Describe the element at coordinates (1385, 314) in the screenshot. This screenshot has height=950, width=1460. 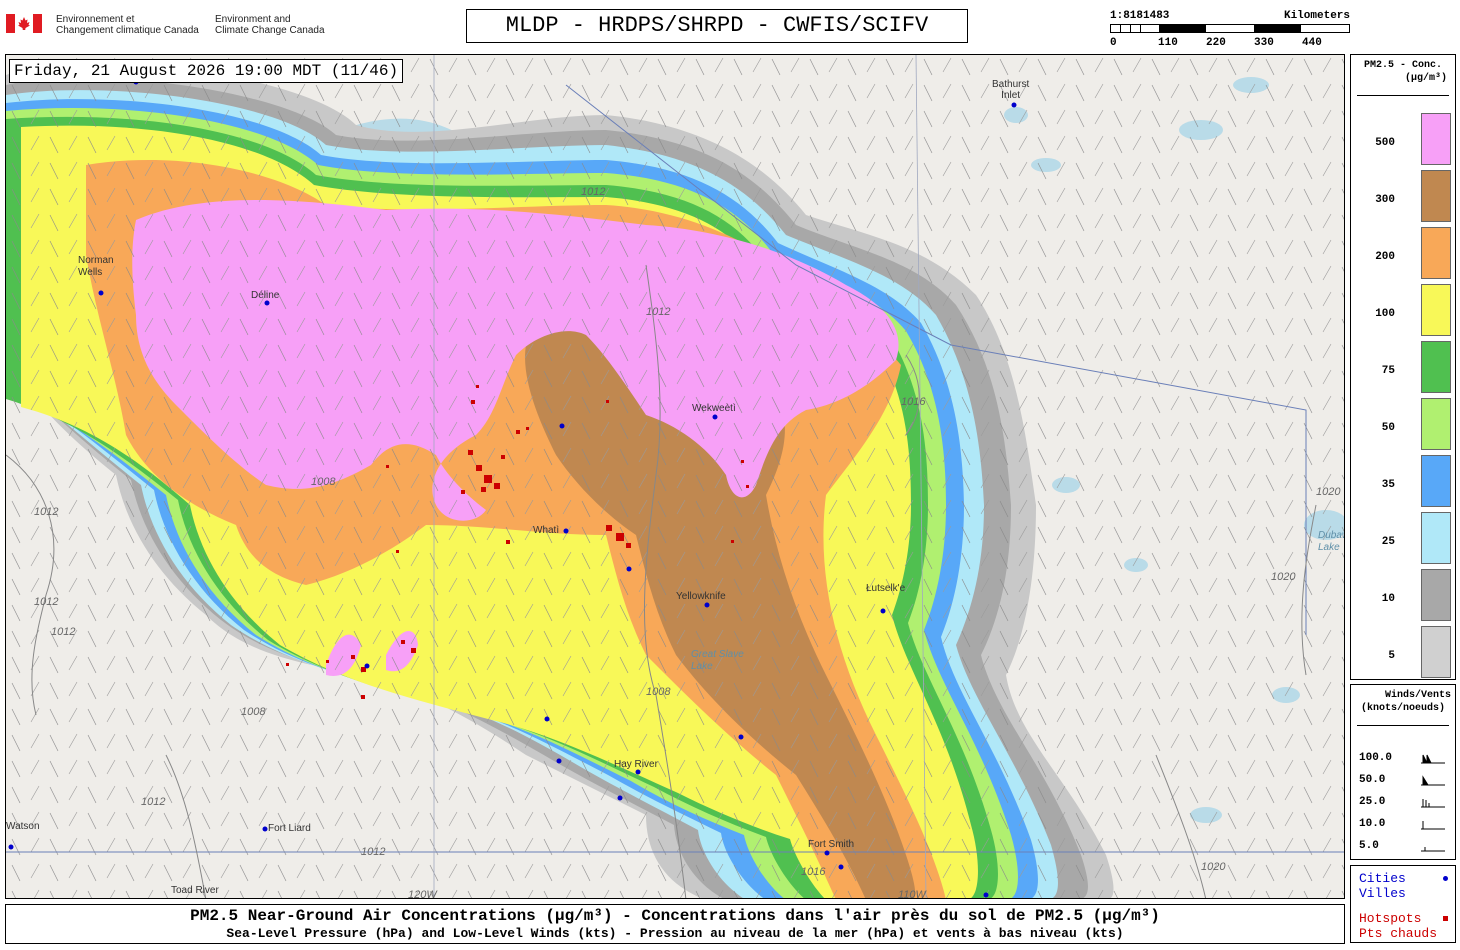
I see `pm25-bin-label: 100` at that location.